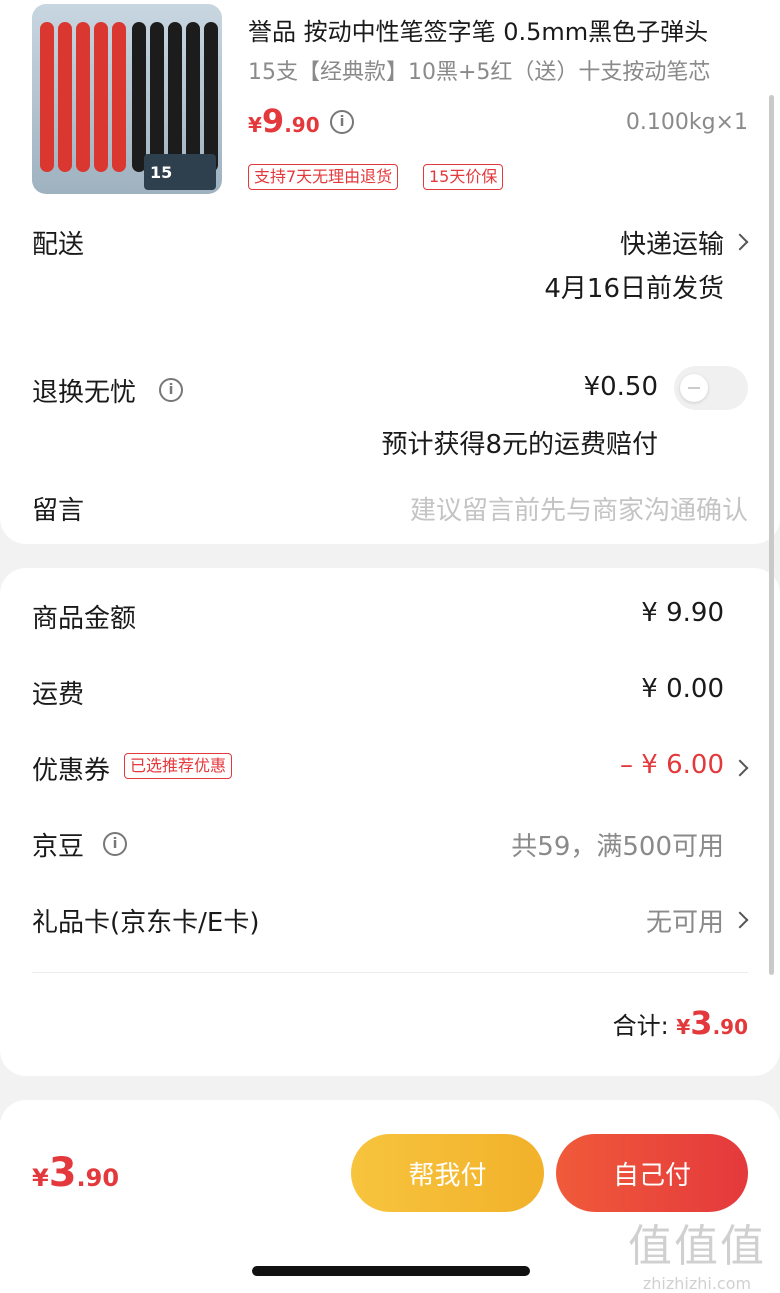 The image size is (780, 1293). Describe the element at coordinates (127, 99) in the screenshot. I see `product-thumbnail: 15` at that location.